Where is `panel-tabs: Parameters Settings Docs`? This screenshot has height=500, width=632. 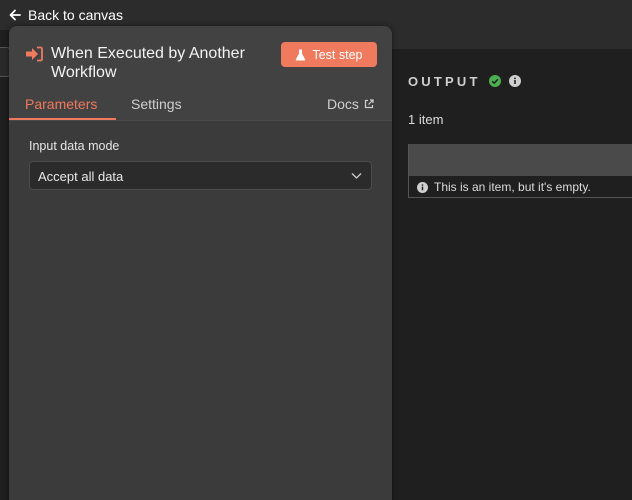 panel-tabs: Parameters Settings Docs is located at coordinates (200, 106).